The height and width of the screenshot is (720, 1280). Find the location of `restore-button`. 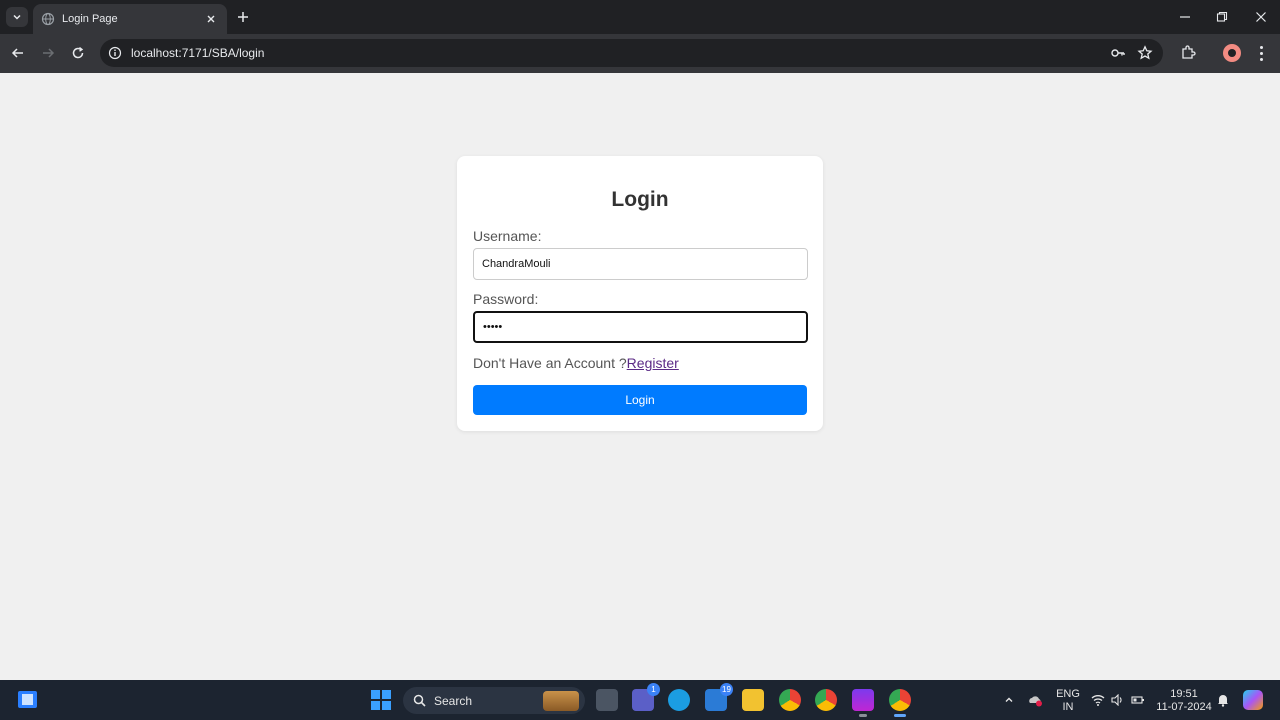

restore-button is located at coordinates (1222, 17).